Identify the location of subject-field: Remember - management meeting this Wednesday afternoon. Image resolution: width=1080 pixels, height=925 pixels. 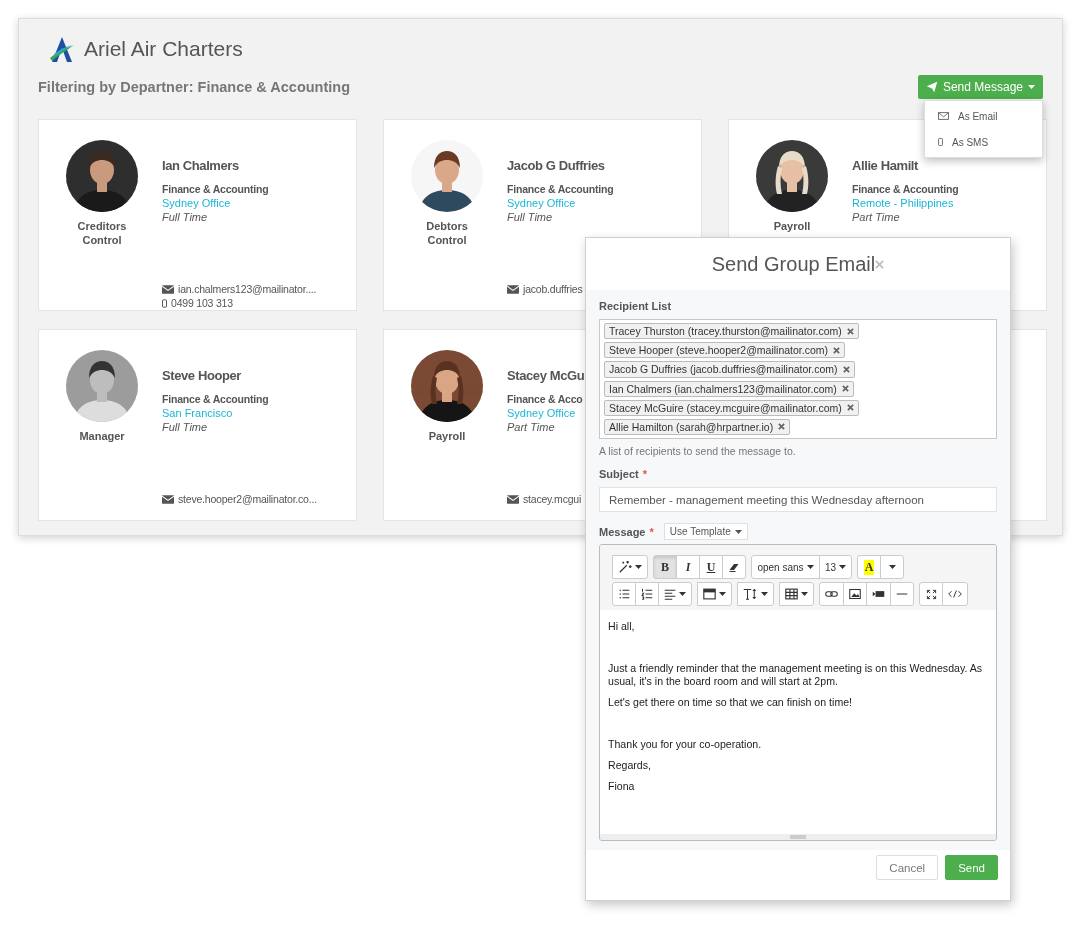
(798, 499).